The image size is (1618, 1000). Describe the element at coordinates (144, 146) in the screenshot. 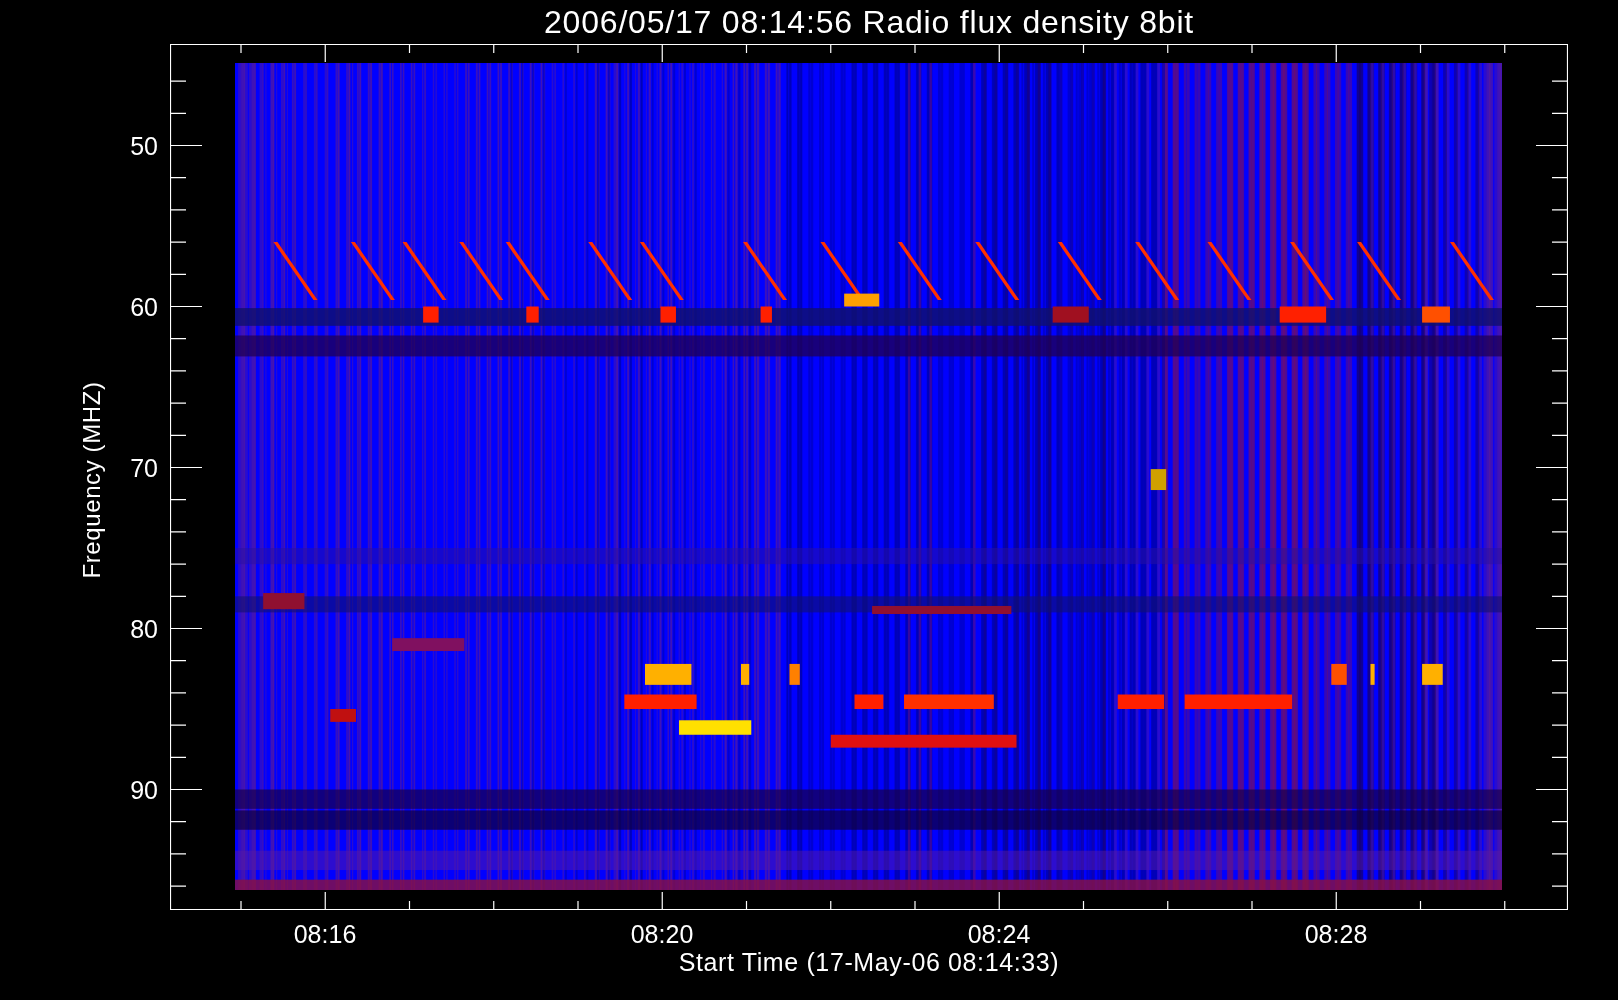

I see `y-tick-label: 50` at that location.